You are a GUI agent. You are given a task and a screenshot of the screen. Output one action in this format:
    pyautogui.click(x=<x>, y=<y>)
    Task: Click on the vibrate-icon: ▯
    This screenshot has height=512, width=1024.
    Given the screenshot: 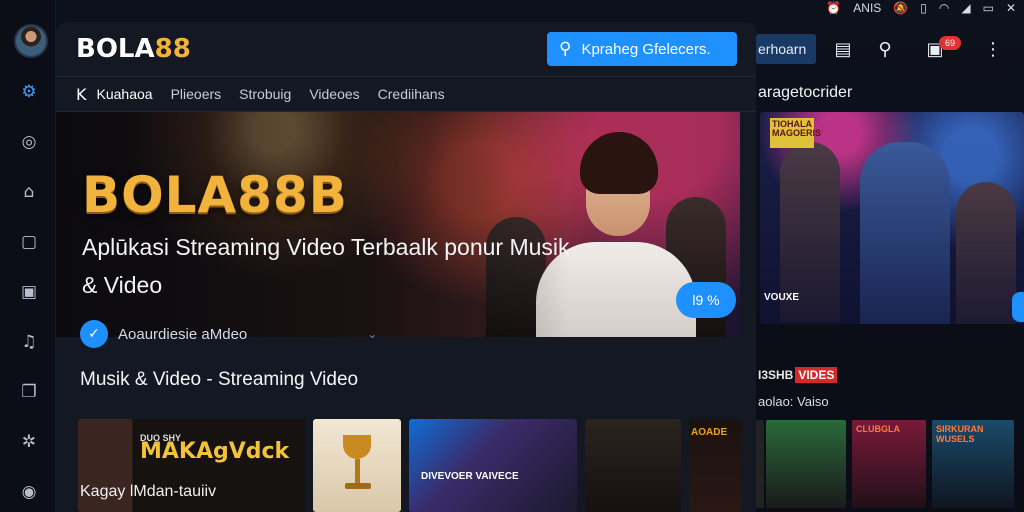 What is the action you would take?
    pyautogui.click(x=923, y=8)
    